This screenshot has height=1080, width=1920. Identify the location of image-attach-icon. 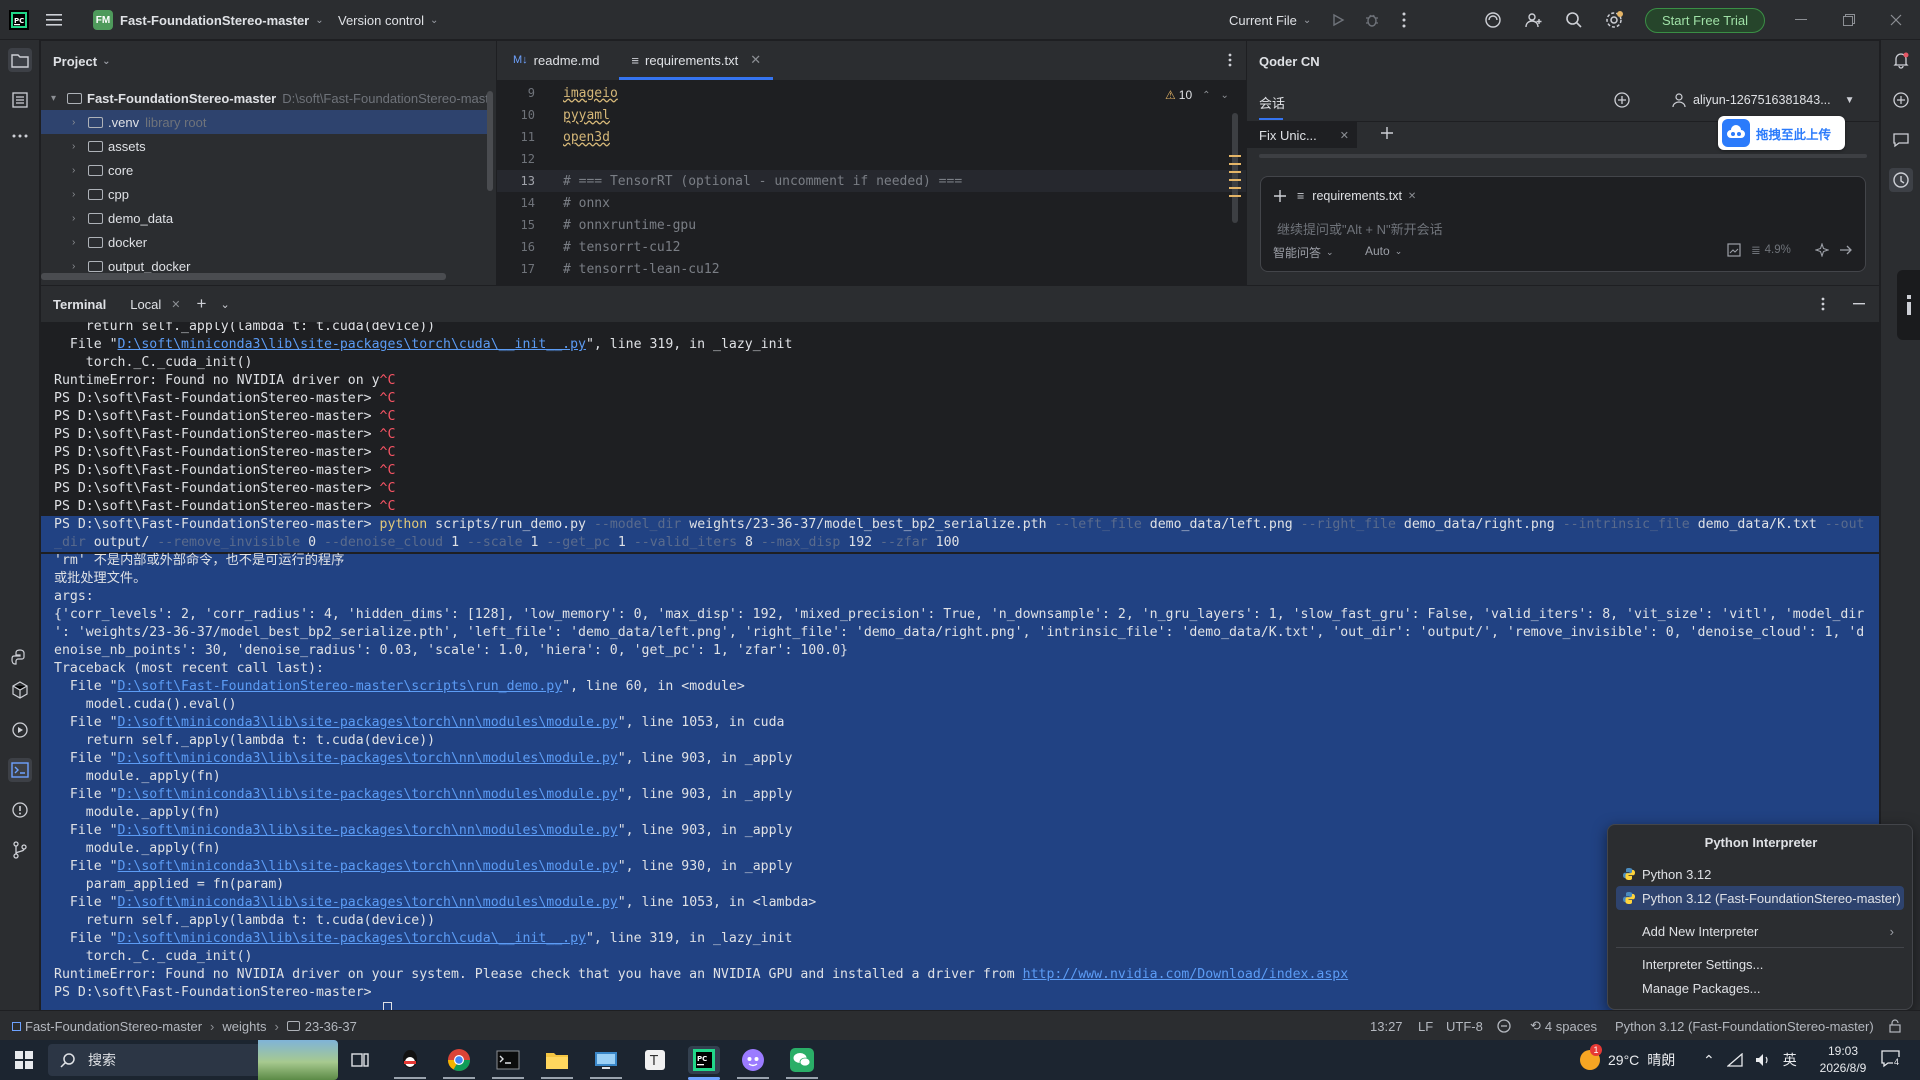
(1734, 250).